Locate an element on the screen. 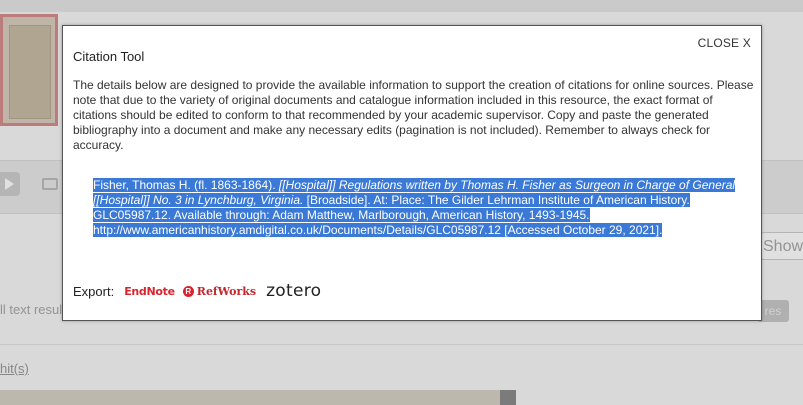 This screenshot has width=803, height=405. refworks-label: RefWorks is located at coordinates (226, 291).